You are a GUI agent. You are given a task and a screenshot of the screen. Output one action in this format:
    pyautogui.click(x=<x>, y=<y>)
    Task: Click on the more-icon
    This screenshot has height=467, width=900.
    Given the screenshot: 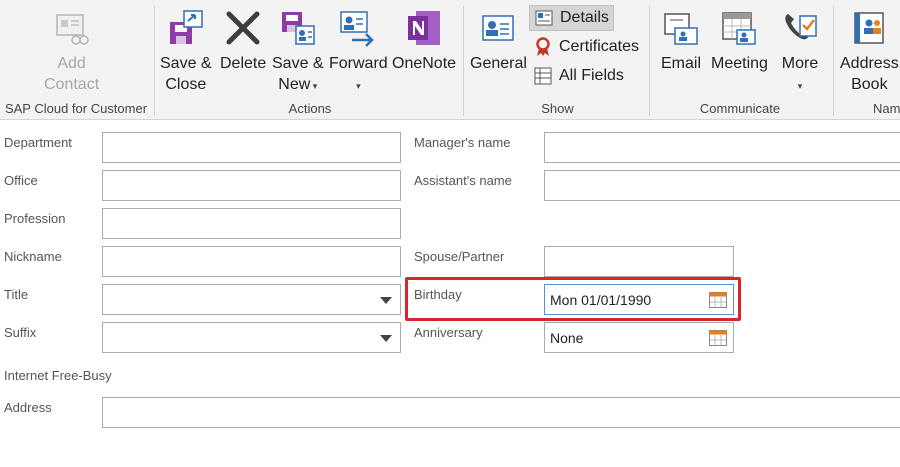 What is the action you would take?
    pyautogui.click(x=800, y=28)
    